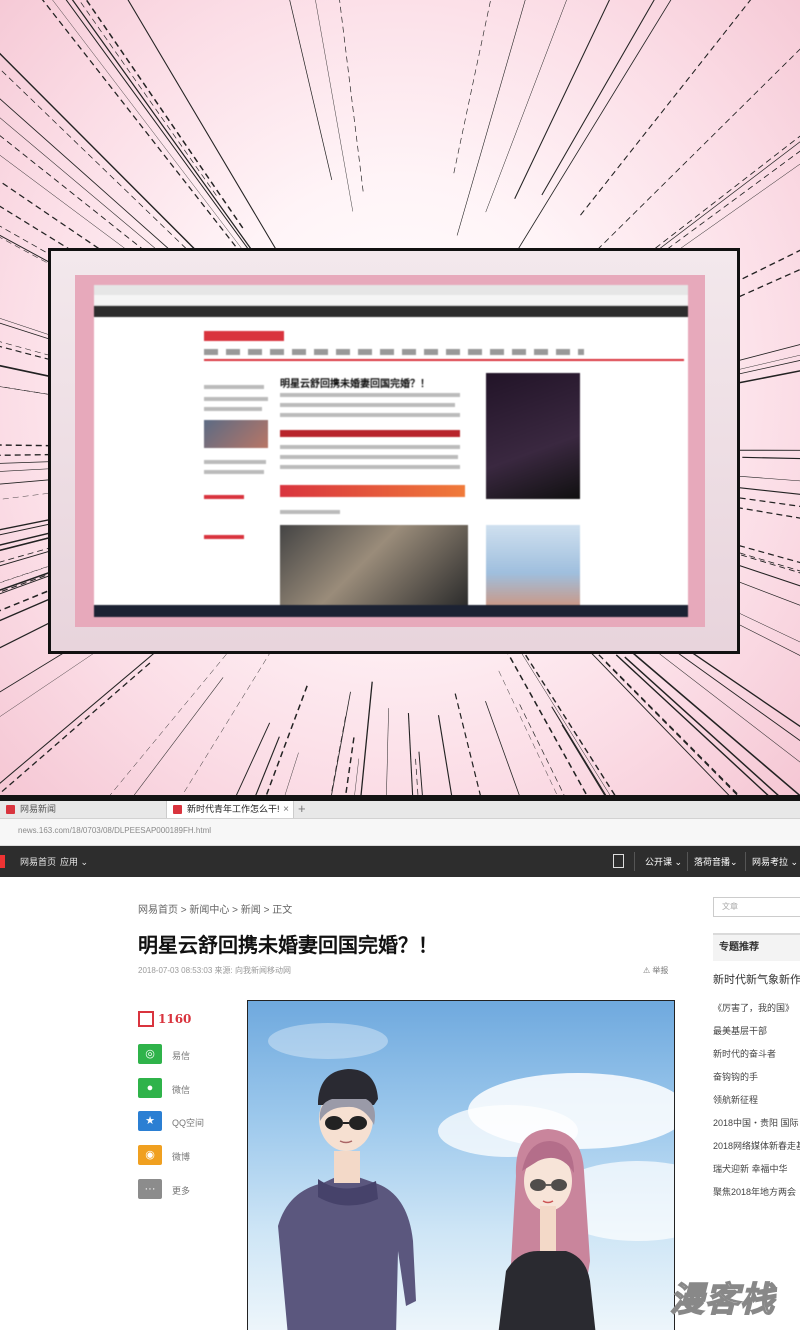  Describe the element at coordinates (655, 970) in the screenshot. I see `report-link: ⚠ 举报` at that location.